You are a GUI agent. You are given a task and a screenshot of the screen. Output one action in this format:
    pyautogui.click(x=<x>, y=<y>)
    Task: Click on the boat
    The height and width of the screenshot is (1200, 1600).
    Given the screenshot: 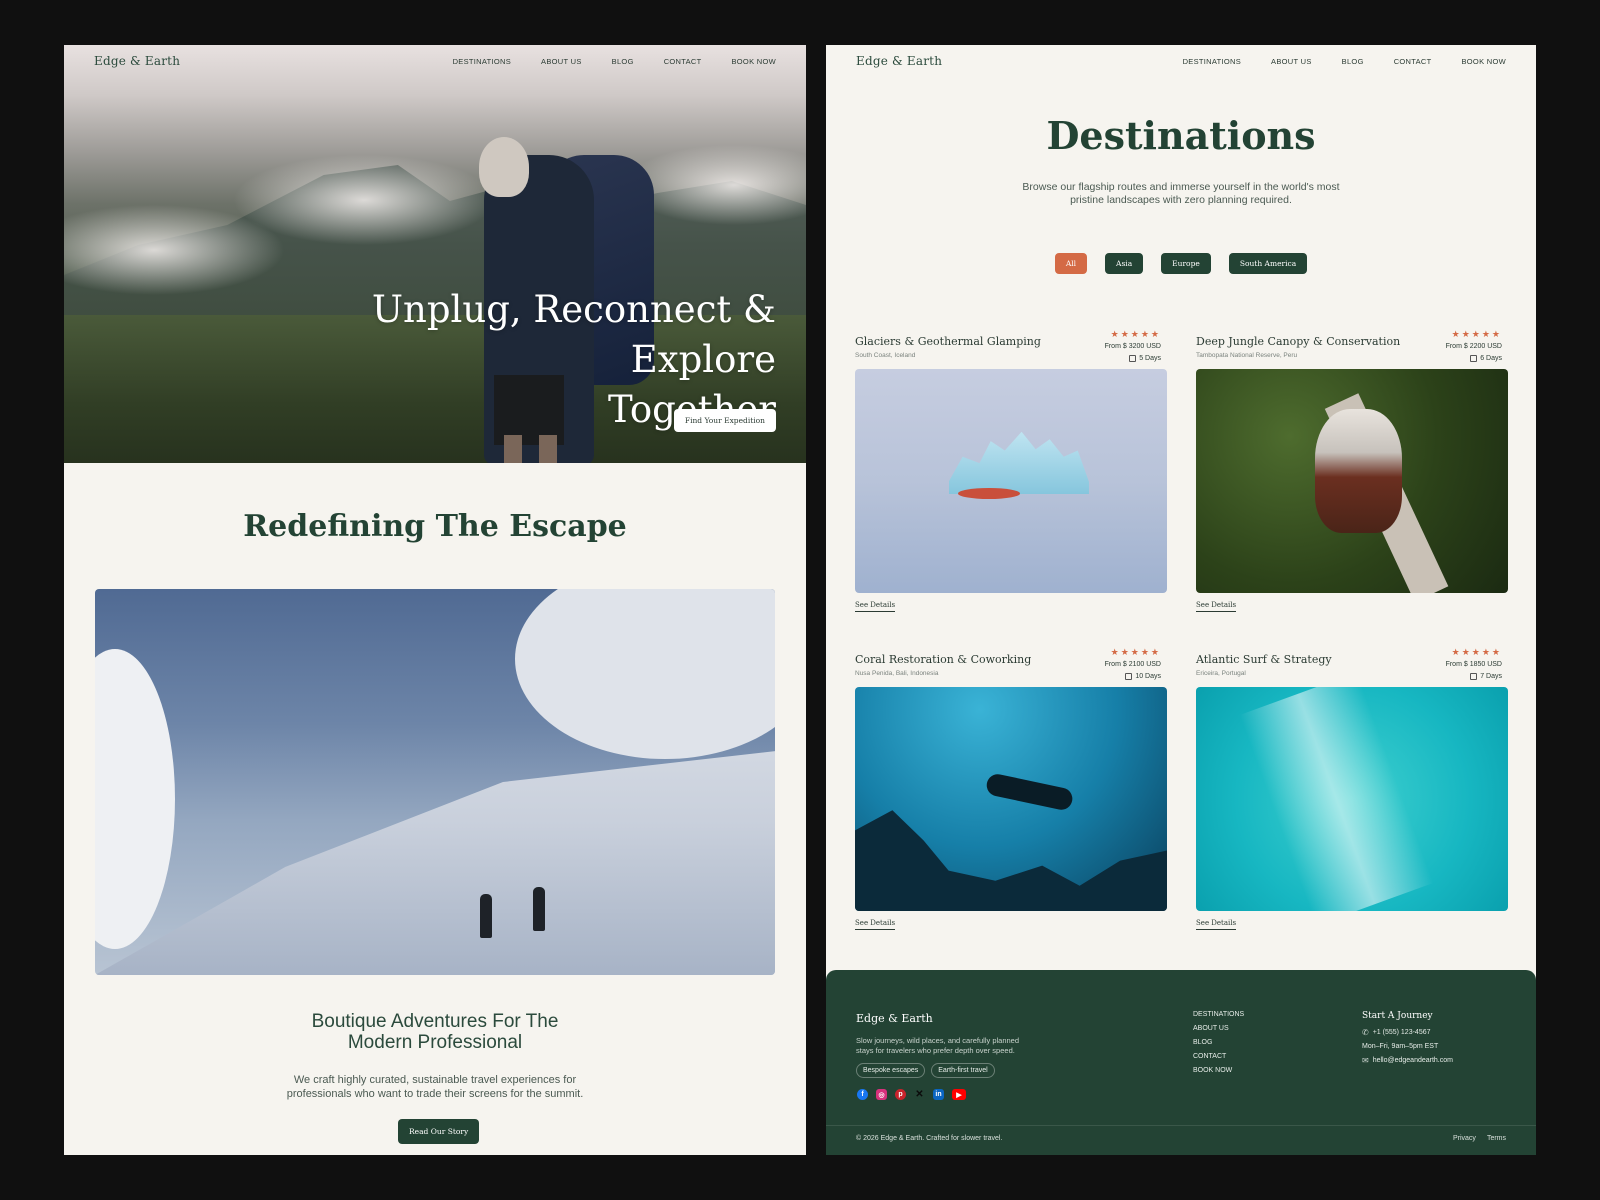 What is the action you would take?
    pyautogui.click(x=989, y=493)
    